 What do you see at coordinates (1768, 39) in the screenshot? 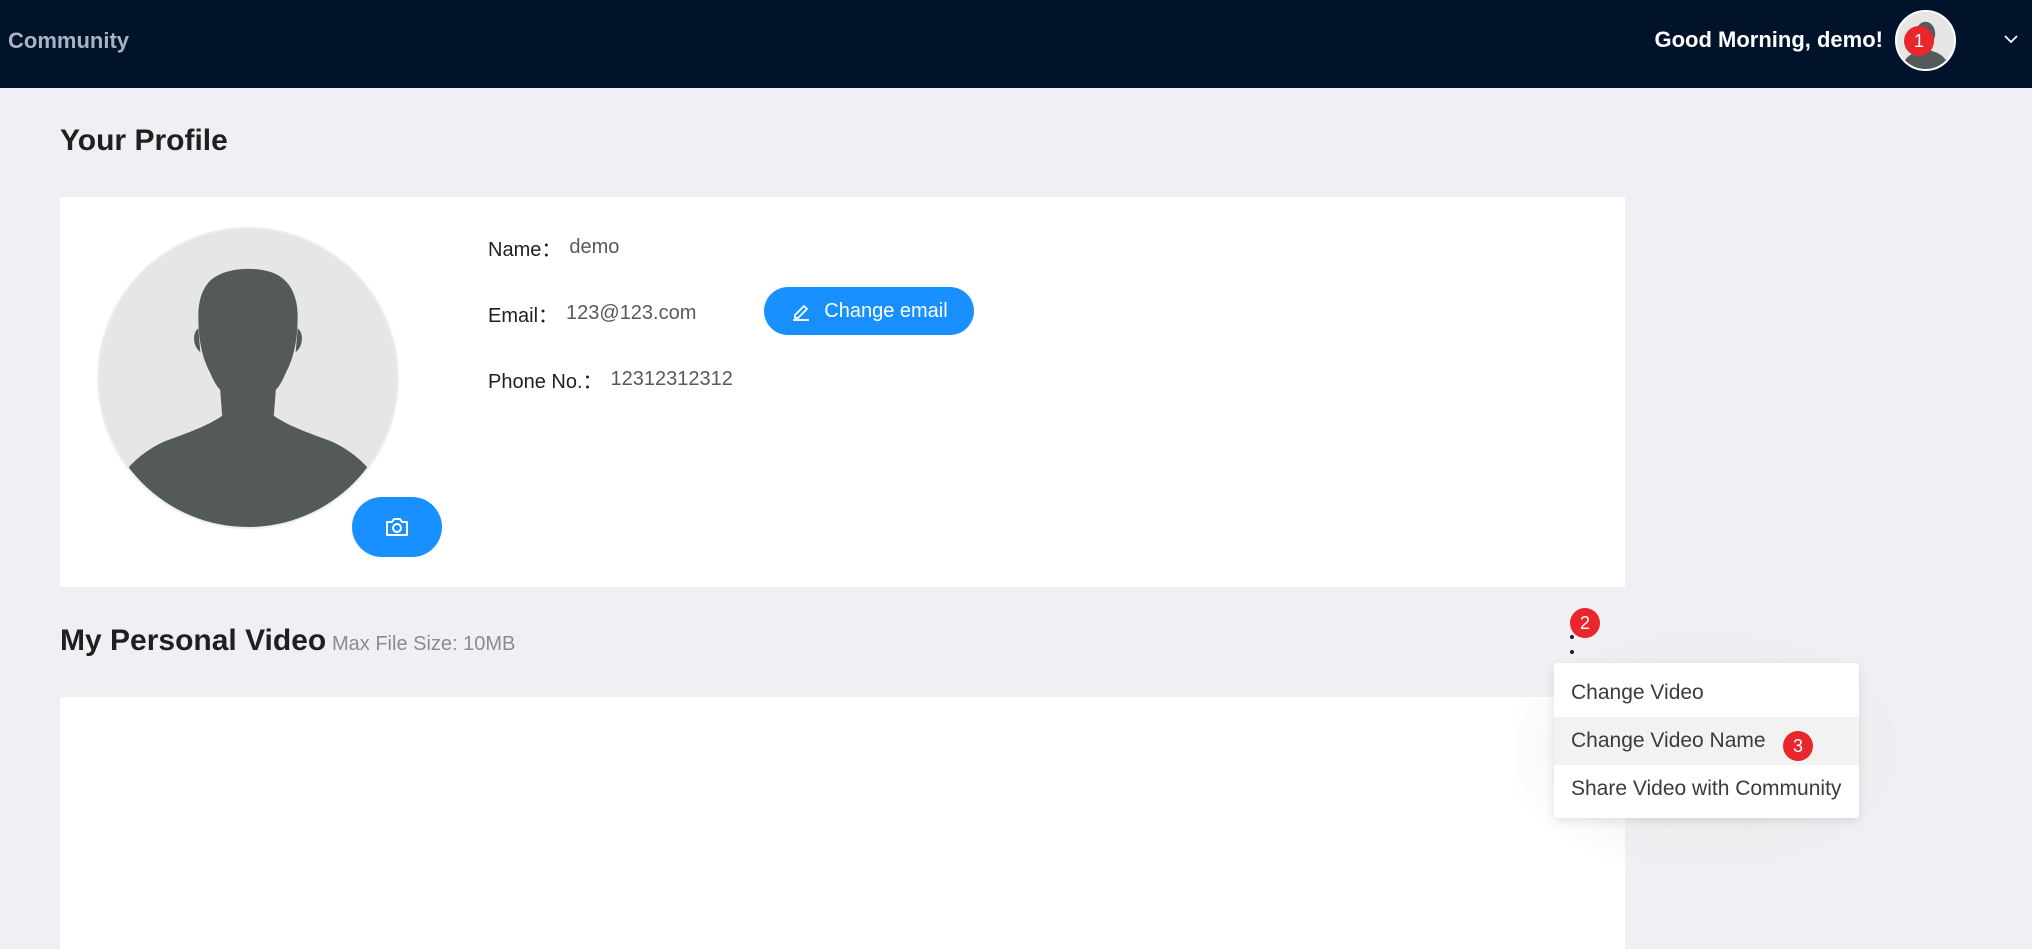
I see `greeting-text: Good Morning, demo!` at bounding box center [1768, 39].